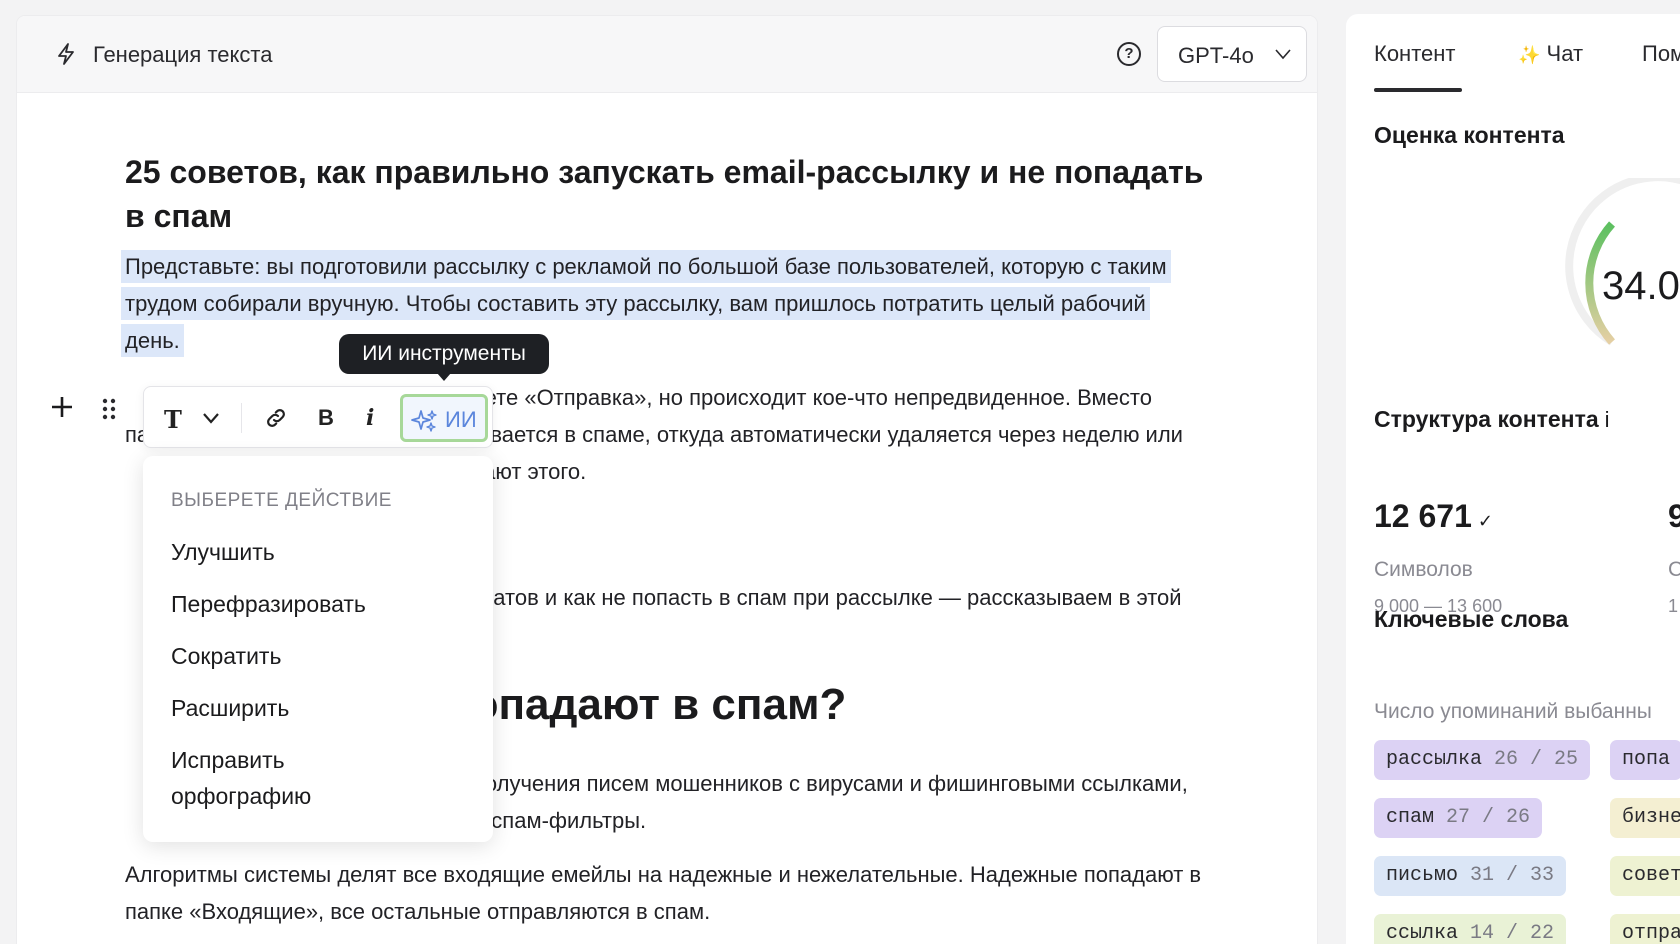  I want to click on header-title: Генерация текста, so click(183, 54).